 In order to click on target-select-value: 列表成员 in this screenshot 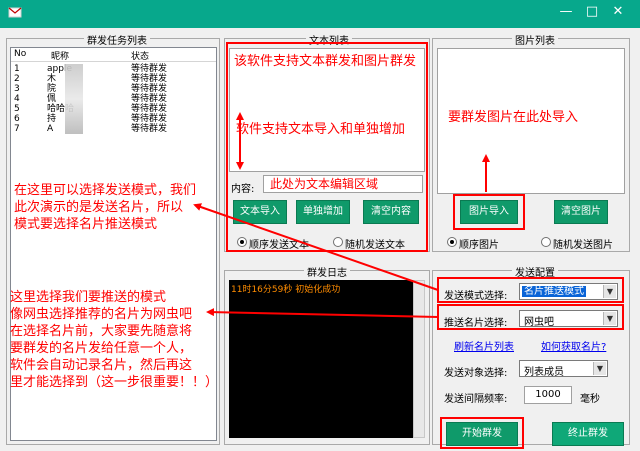, I will do `click(544, 372)`.